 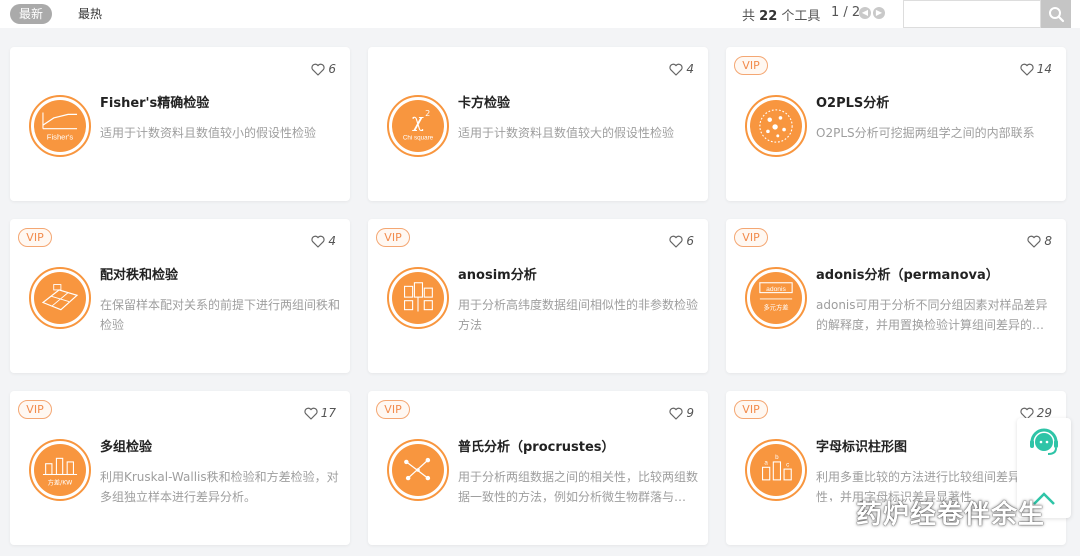 I want to click on next-page-button: ▶, so click(x=879, y=13).